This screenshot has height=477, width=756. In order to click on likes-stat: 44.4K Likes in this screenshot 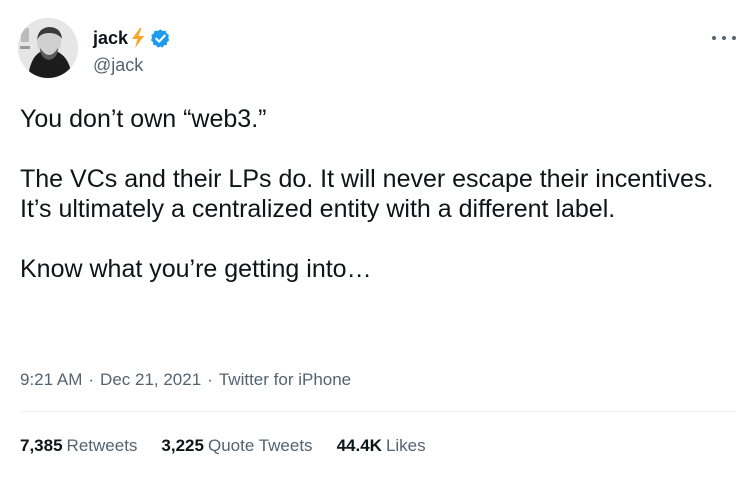, I will do `click(381, 446)`.